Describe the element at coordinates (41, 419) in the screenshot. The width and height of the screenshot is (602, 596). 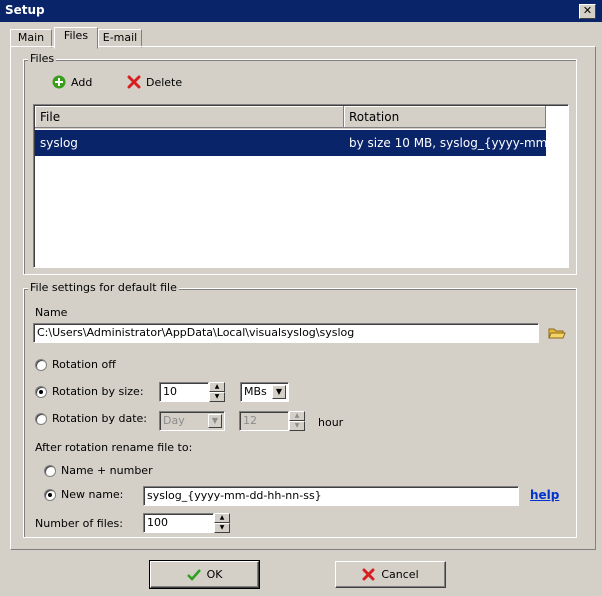
I see `rotation-date-radio` at that location.